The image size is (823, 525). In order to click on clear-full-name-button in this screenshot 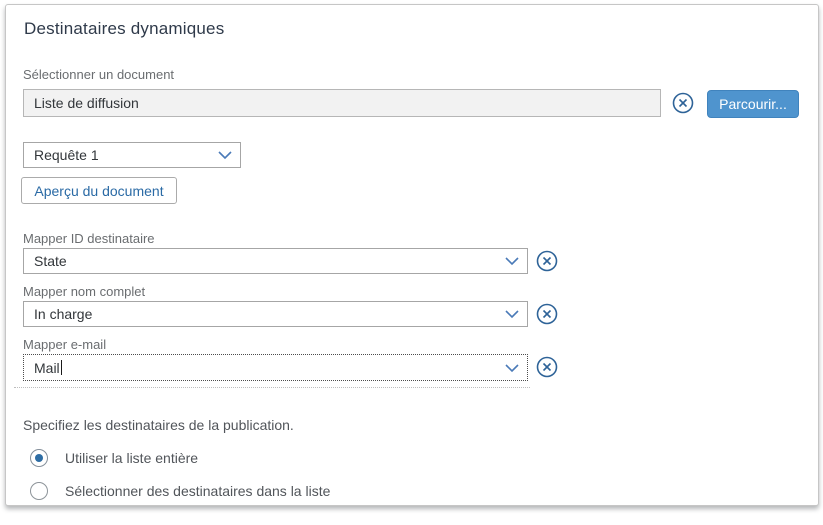, I will do `click(547, 316)`.